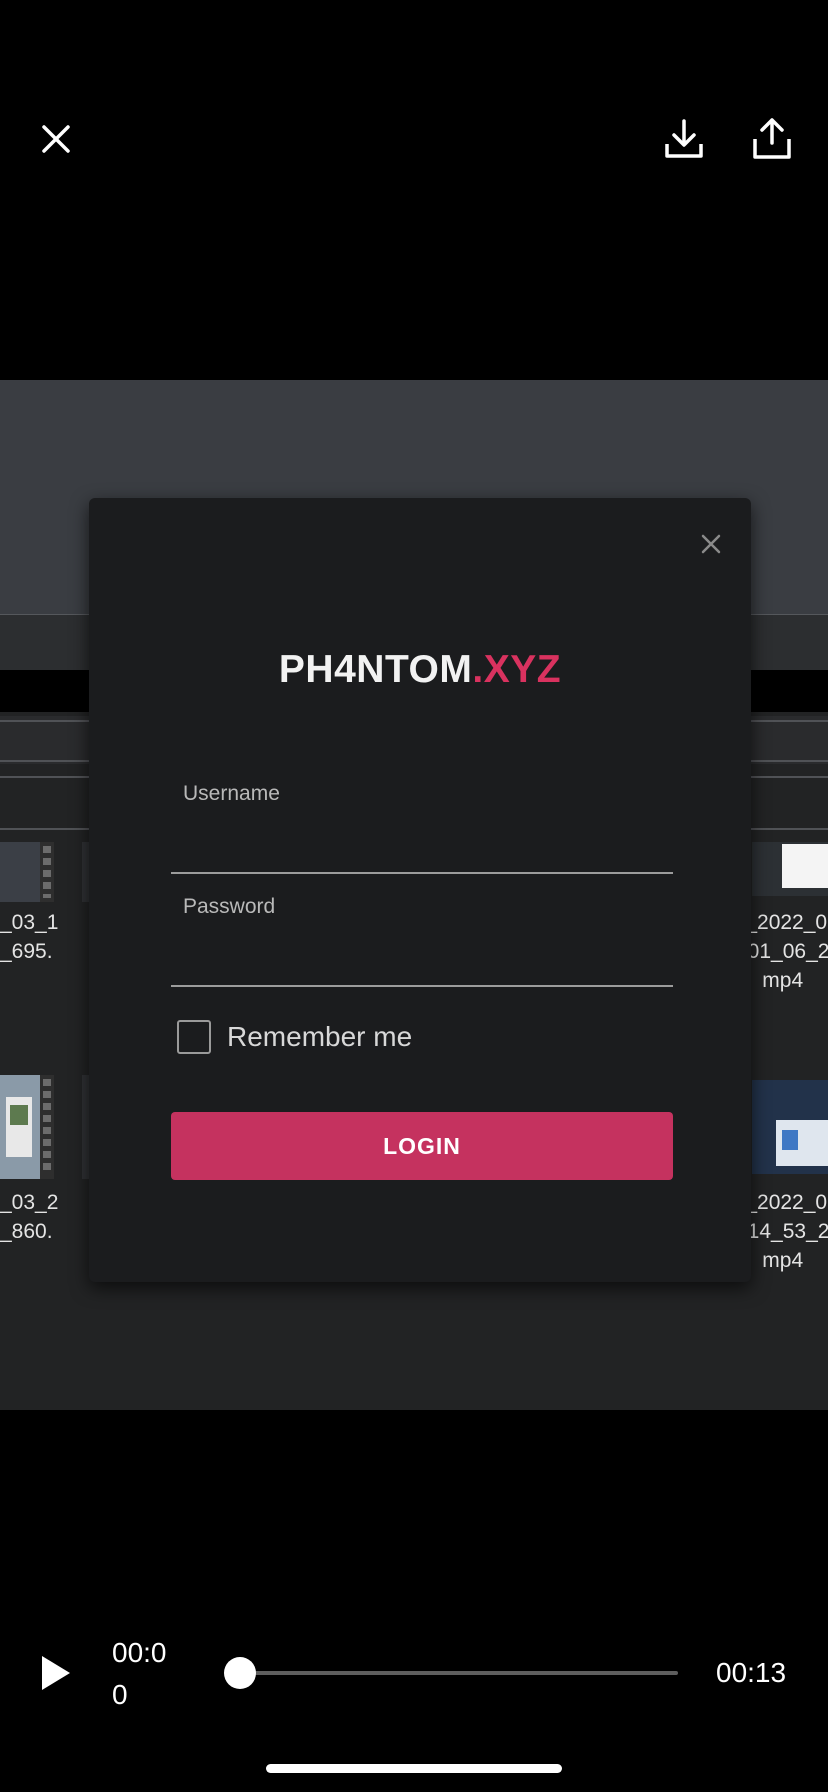 This screenshot has width=828, height=1792. Describe the element at coordinates (29, 1217) in the screenshot. I see `file-name: _03_2 _860.` at that location.